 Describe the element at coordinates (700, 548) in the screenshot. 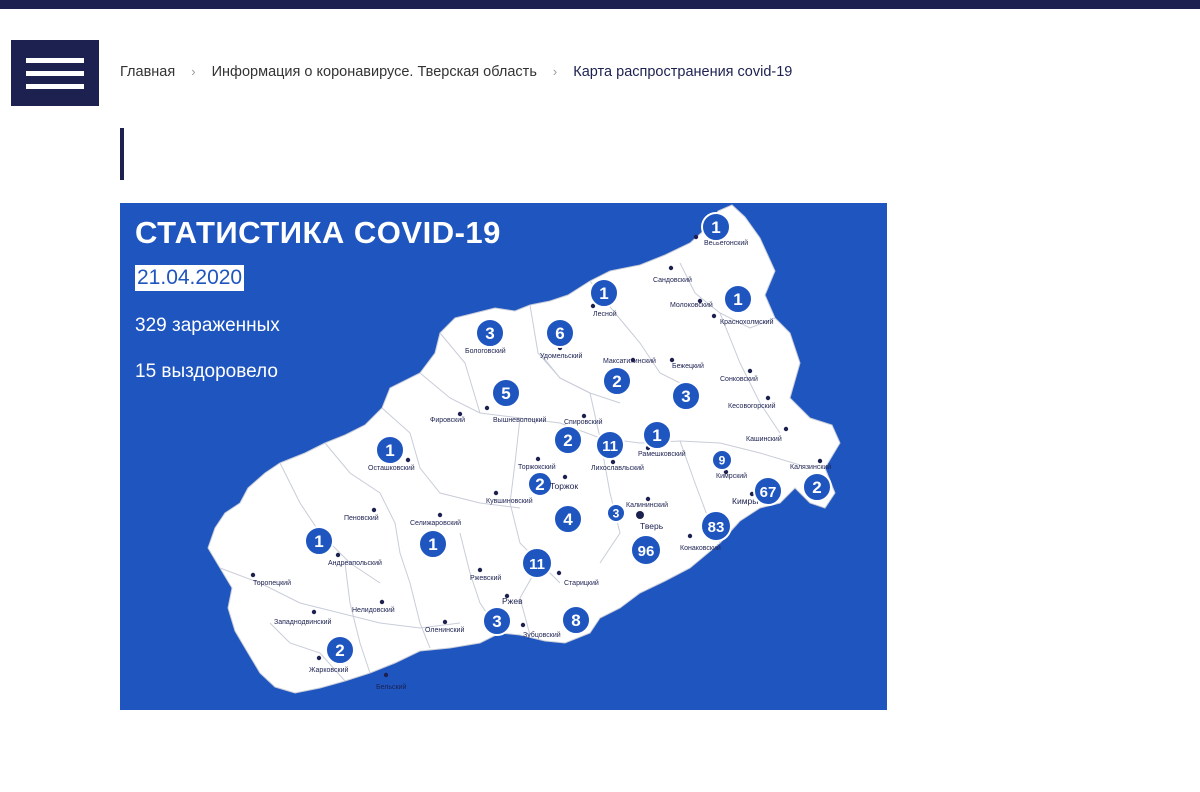

I see `district-label: Конаковский` at that location.